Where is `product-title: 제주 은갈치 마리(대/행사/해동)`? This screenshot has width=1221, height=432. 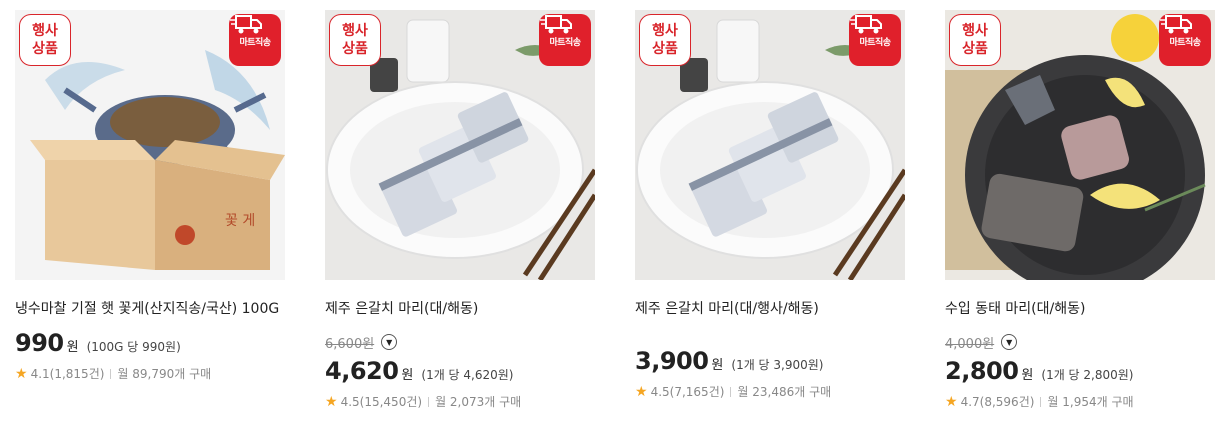 product-title: 제주 은갈치 마리(대/행사/해동) is located at coordinates (770, 309).